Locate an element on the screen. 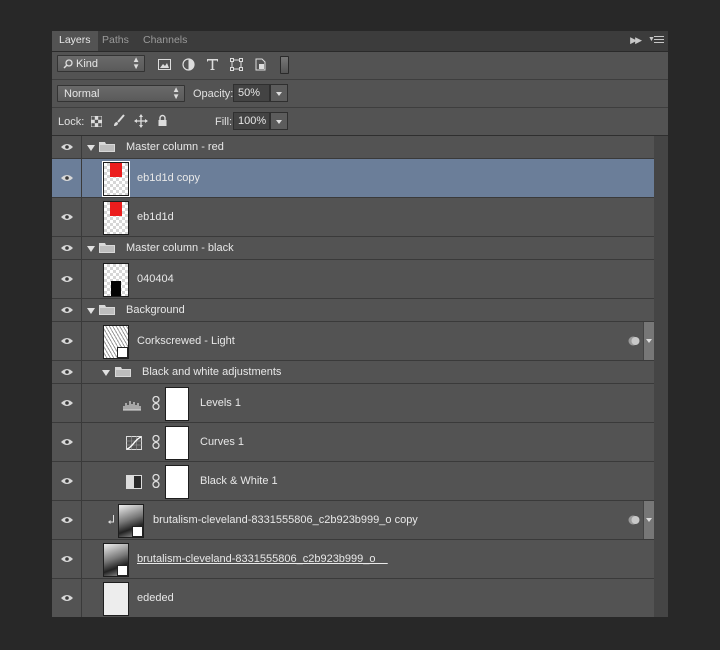  opacity-field: 50% is located at coordinates (251, 93).